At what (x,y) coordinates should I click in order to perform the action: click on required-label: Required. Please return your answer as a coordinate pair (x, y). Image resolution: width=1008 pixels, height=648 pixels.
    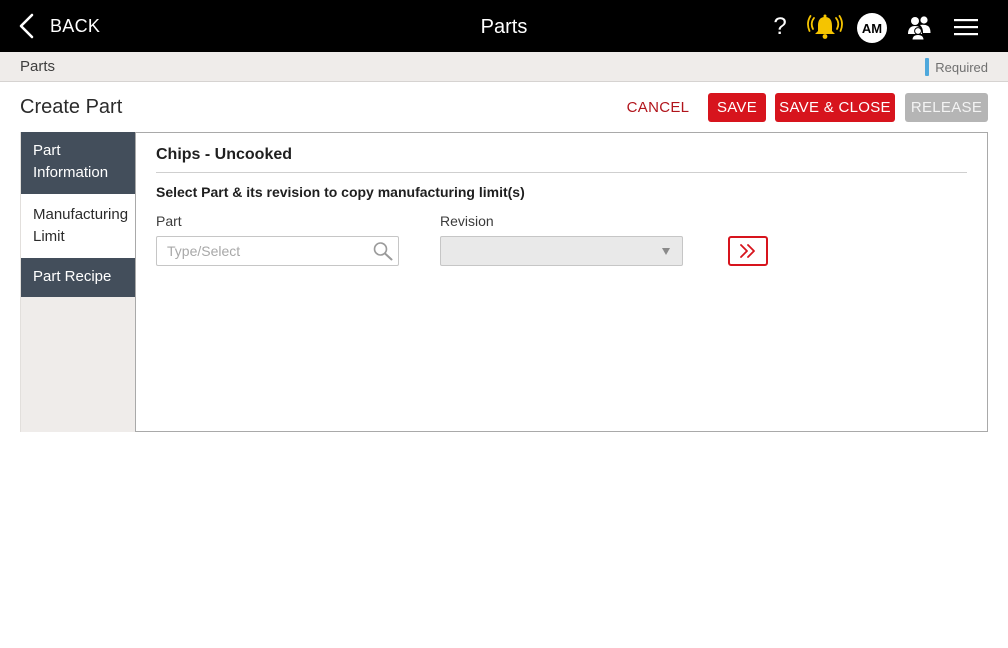
    Looking at the image, I should click on (961, 67).